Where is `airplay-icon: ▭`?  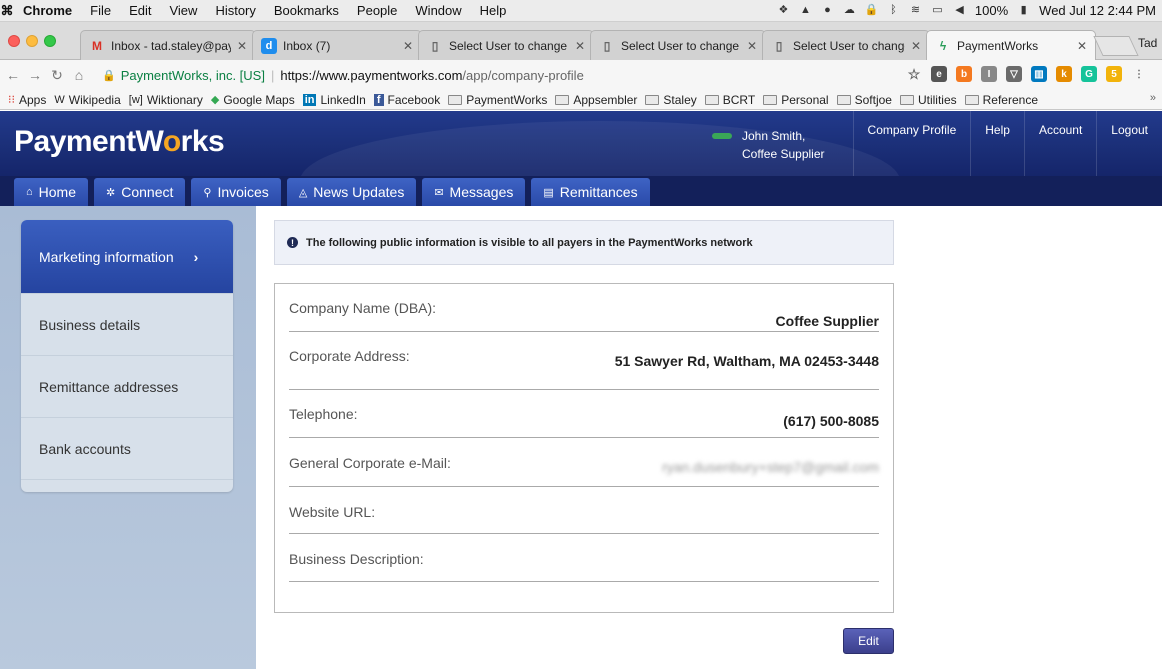 airplay-icon: ▭ is located at coordinates (937, 10).